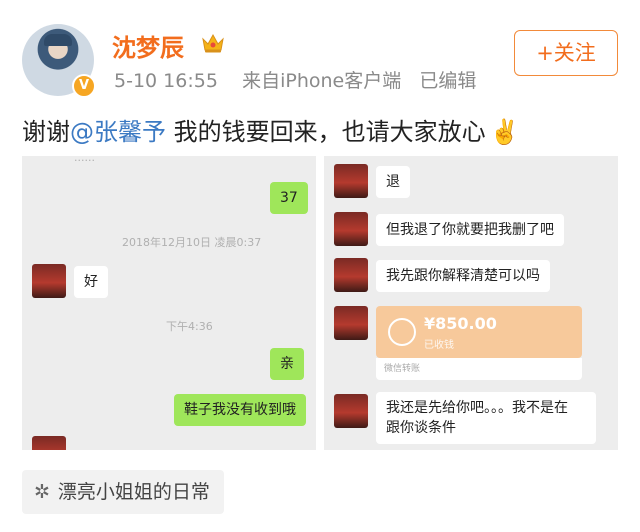 This screenshot has height=532, width=640. I want to click on user-name: 沈梦辰, so click(148, 45).